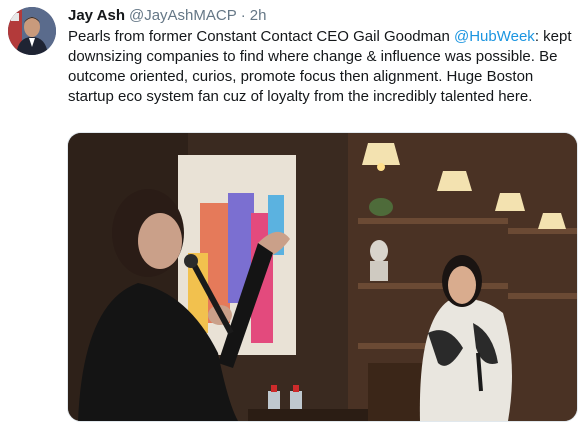 The image size is (588, 426). I want to click on timestamp: 2h, so click(258, 15).